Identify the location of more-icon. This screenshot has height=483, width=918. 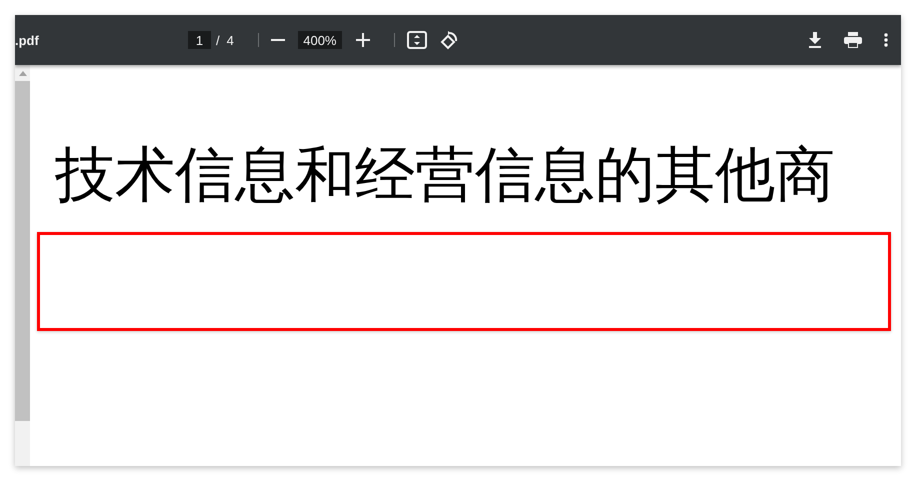
(886, 40).